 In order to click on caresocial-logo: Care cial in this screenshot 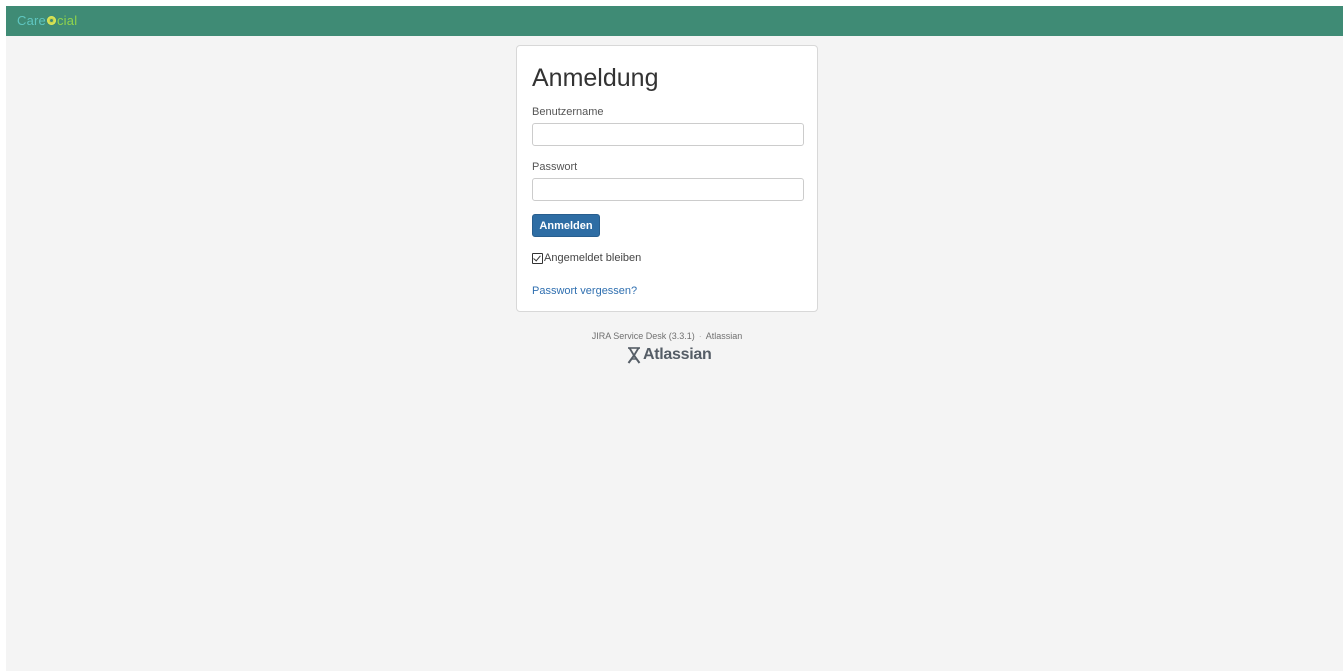, I will do `click(47, 21)`.